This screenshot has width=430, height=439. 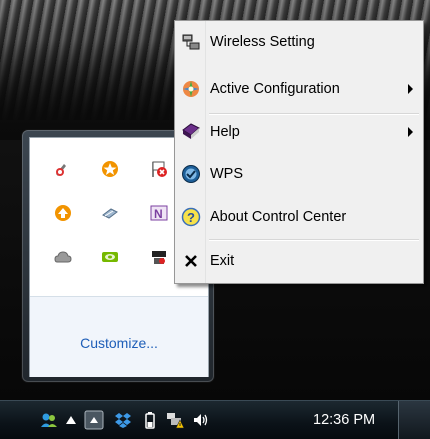 I want to click on volume-icon, so click(x=201, y=420).